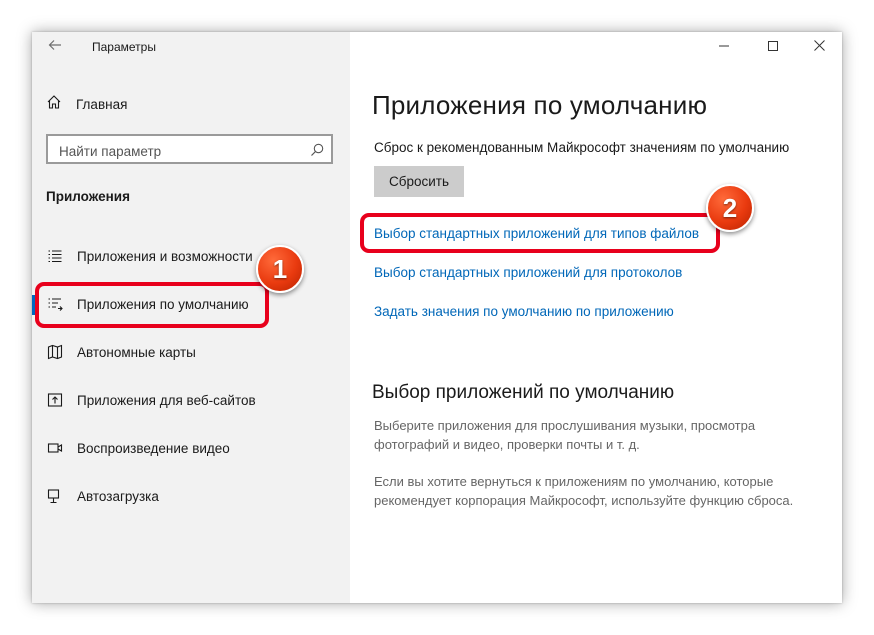 Image resolution: width=874 pixels, height=635 pixels. What do you see at coordinates (118, 496) in the screenshot?
I see `sidebar-item-label: Автозагрузка` at bounding box center [118, 496].